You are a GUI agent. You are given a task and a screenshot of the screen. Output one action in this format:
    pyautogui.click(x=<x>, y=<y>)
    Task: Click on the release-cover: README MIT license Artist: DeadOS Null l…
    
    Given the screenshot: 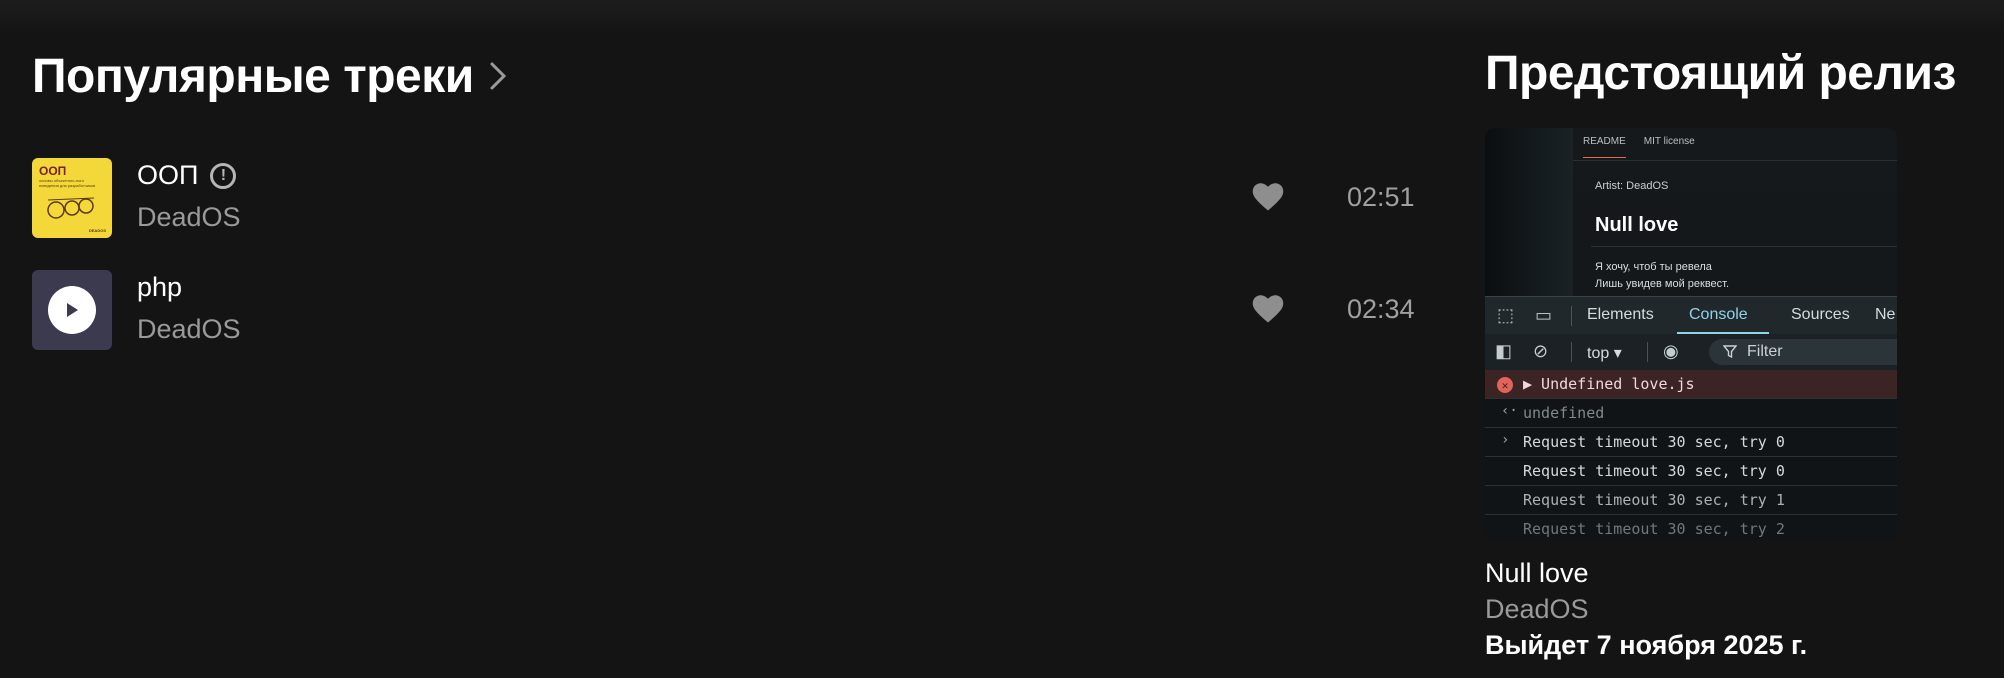 What is the action you would take?
    pyautogui.click(x=1691, y=334)
    